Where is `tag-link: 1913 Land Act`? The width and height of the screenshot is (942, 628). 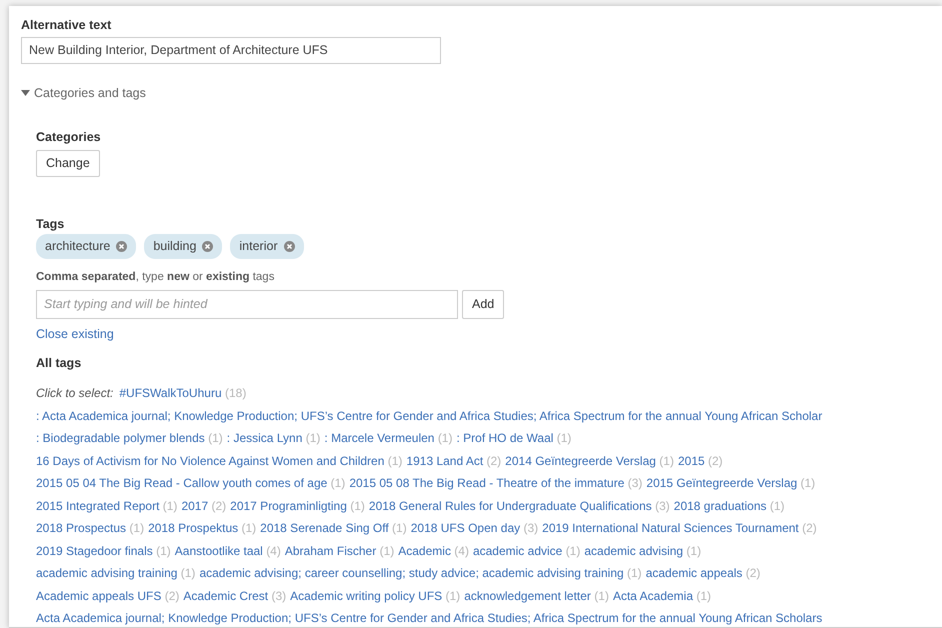 tag-link: 1913 Land Act is located at coordinates (445, 461).